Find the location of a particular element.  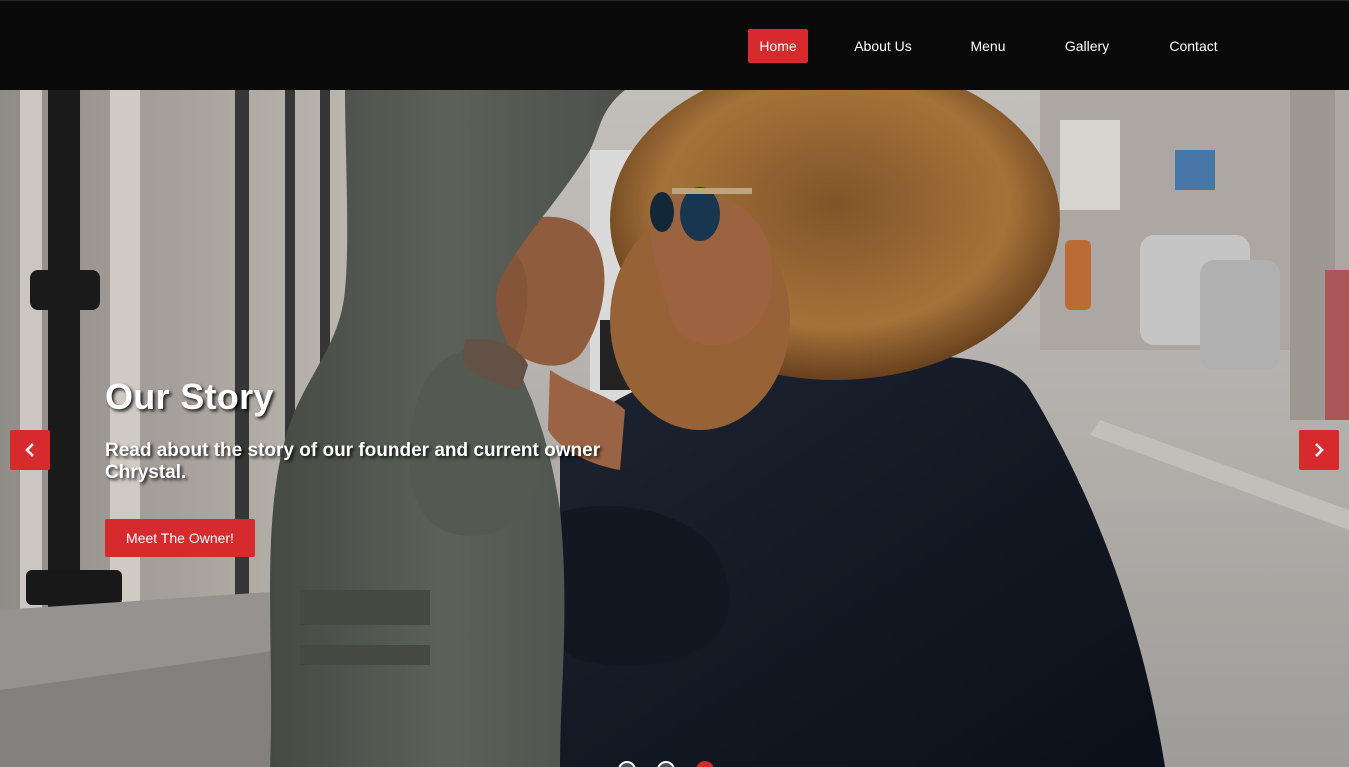

carousel-prev-button is located at coordinates (30, 450).